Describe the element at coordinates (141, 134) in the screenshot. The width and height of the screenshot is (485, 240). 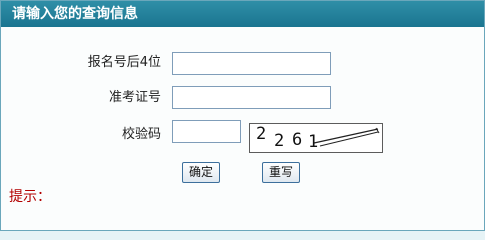
I see `captcha-label: 校验码` at that location.